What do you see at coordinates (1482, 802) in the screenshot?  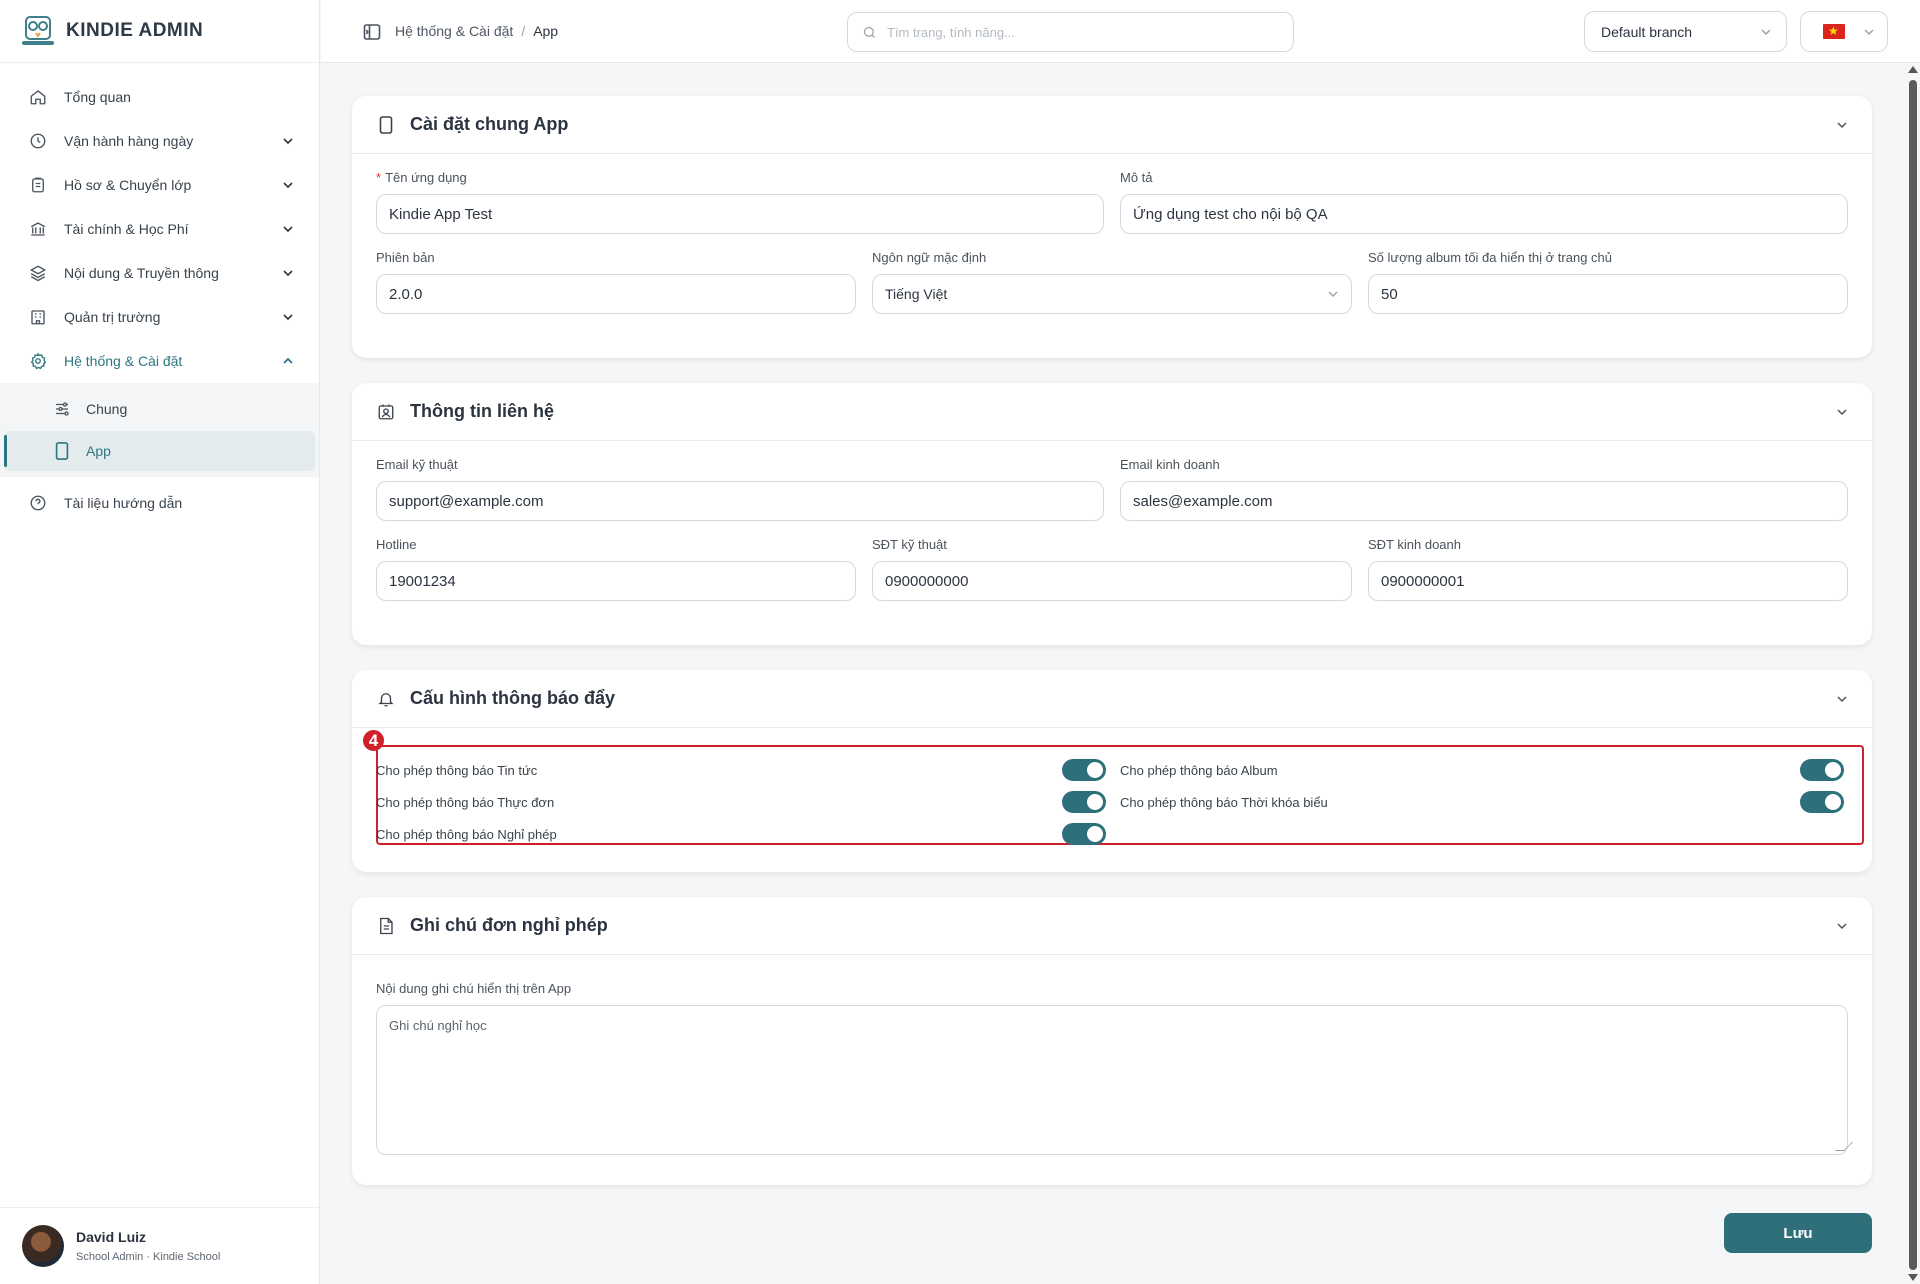 I see `toggle-row-timetable: Cho phép thông báo Thời khóa biểu` at bounding box center [1482, 802].